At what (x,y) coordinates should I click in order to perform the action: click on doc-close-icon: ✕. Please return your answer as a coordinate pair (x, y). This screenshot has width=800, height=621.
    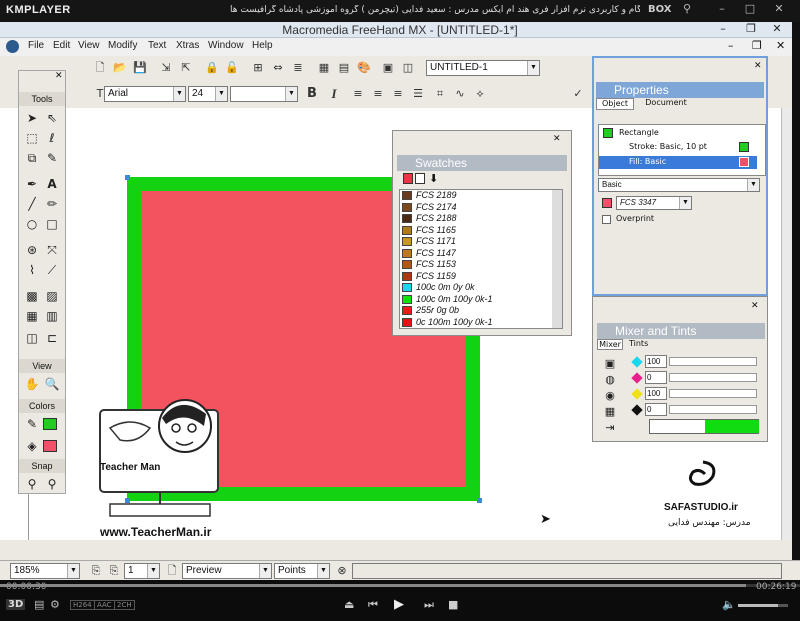
    Looking at the image, I should click on (780, 45).